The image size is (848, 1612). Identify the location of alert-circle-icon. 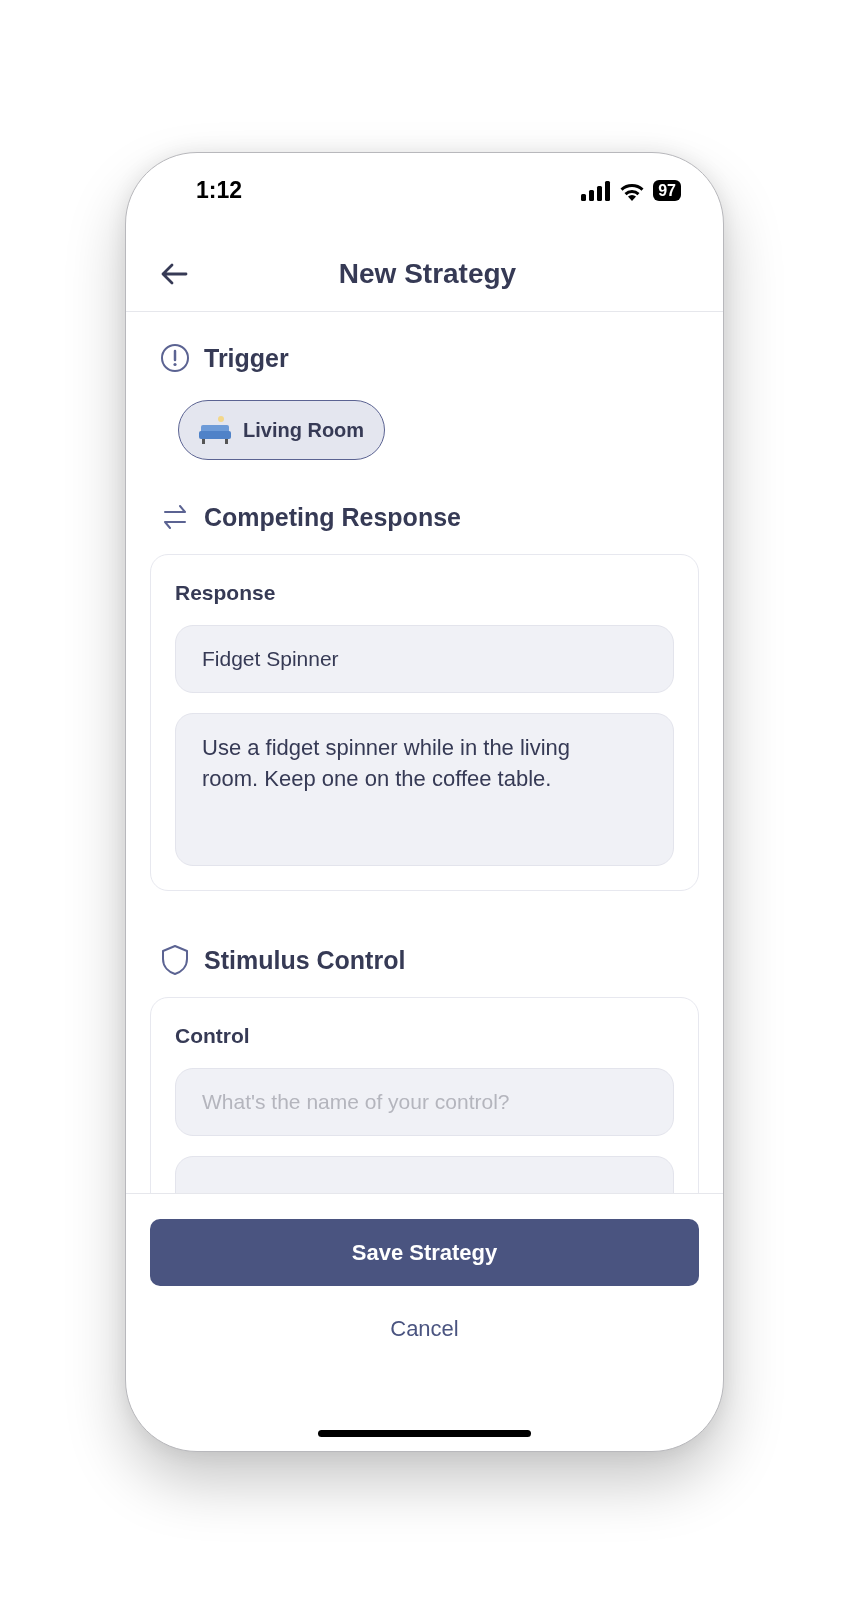
(175, 358).